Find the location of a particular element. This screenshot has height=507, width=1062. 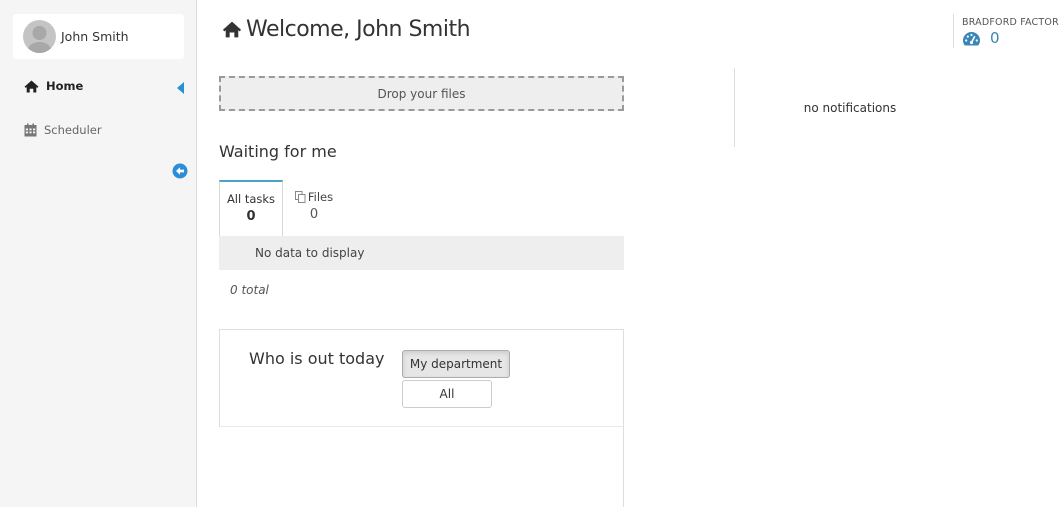

file-dropzone: Drop your files is located at coordinates (421, 93).